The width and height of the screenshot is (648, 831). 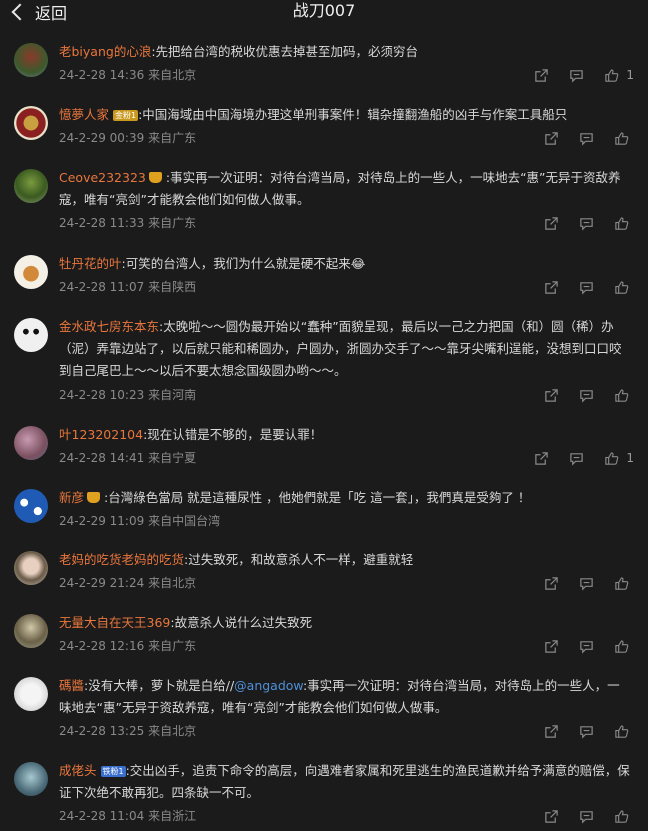 I want to click on comment-time: 24-2-28 13:25, so click(x=102, y=731).